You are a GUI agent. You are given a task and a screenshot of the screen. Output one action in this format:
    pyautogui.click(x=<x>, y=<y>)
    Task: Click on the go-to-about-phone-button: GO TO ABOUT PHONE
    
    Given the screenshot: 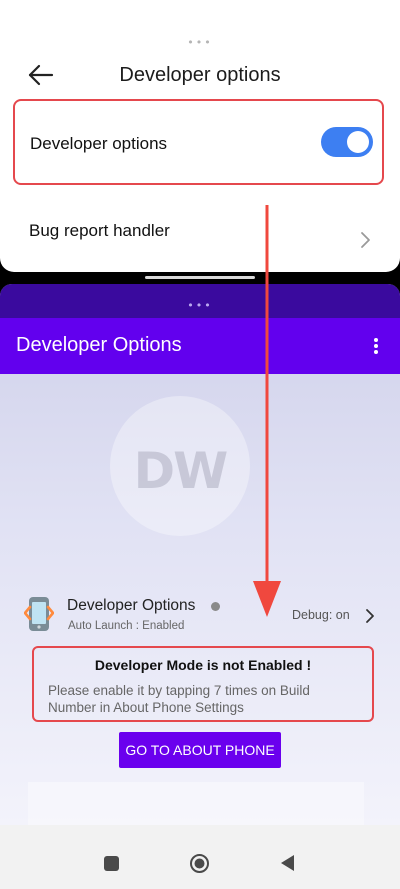 What is the action you would take?
    pyautogui.click(x=200, y=750)
    